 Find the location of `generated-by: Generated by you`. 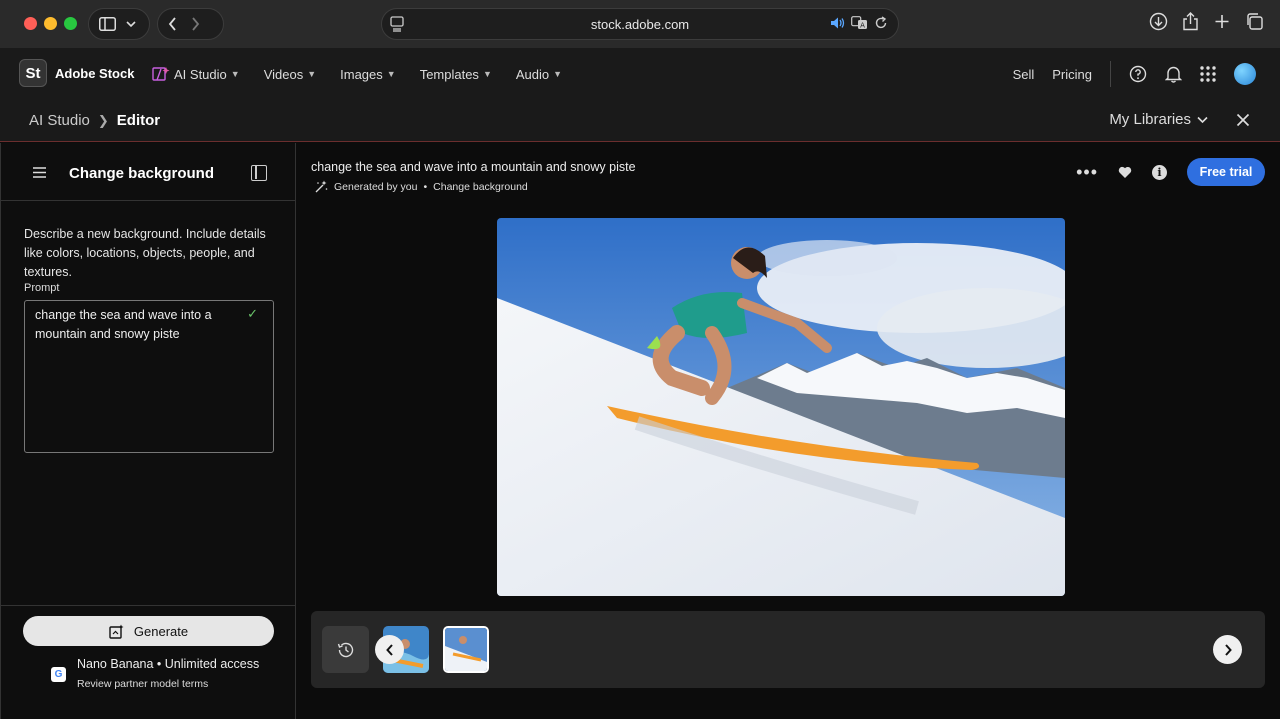

generated-by: Generated by you is located at coordinates (376, 186).